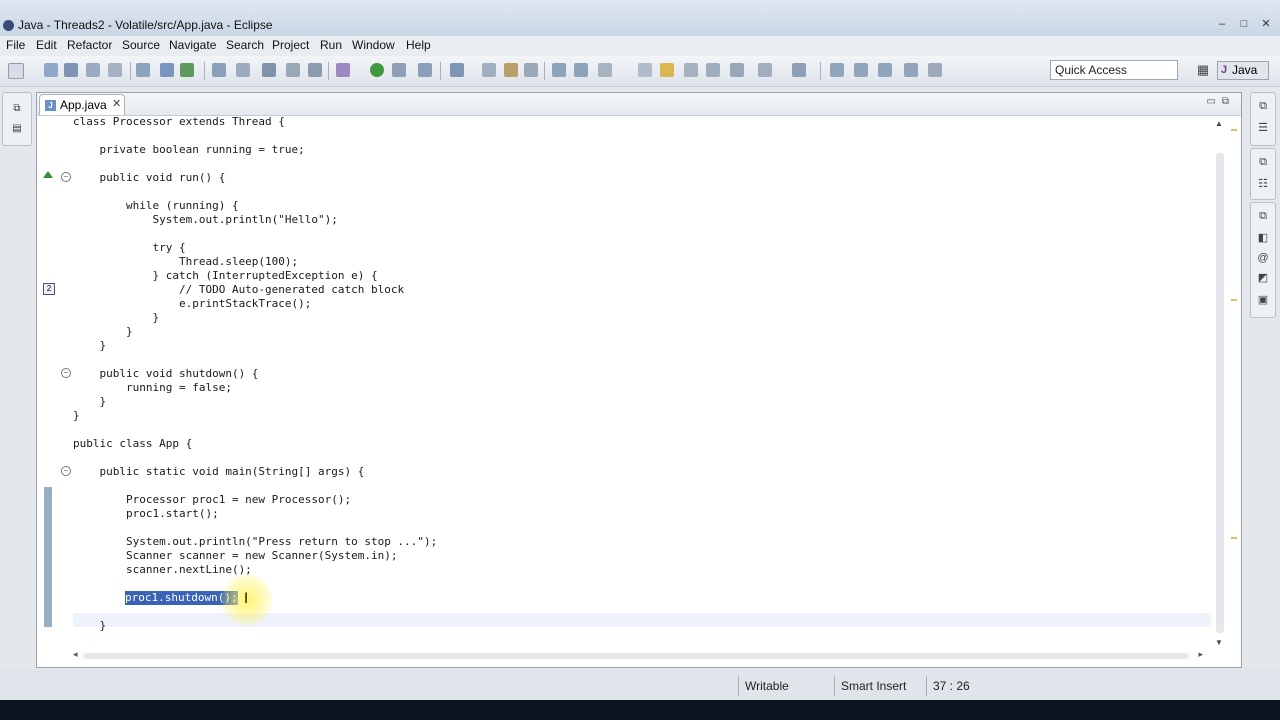  Describe the element at coordinates (179, 121) in the screenshot. I see `code-line: class Processor extends Thread {` at that location.